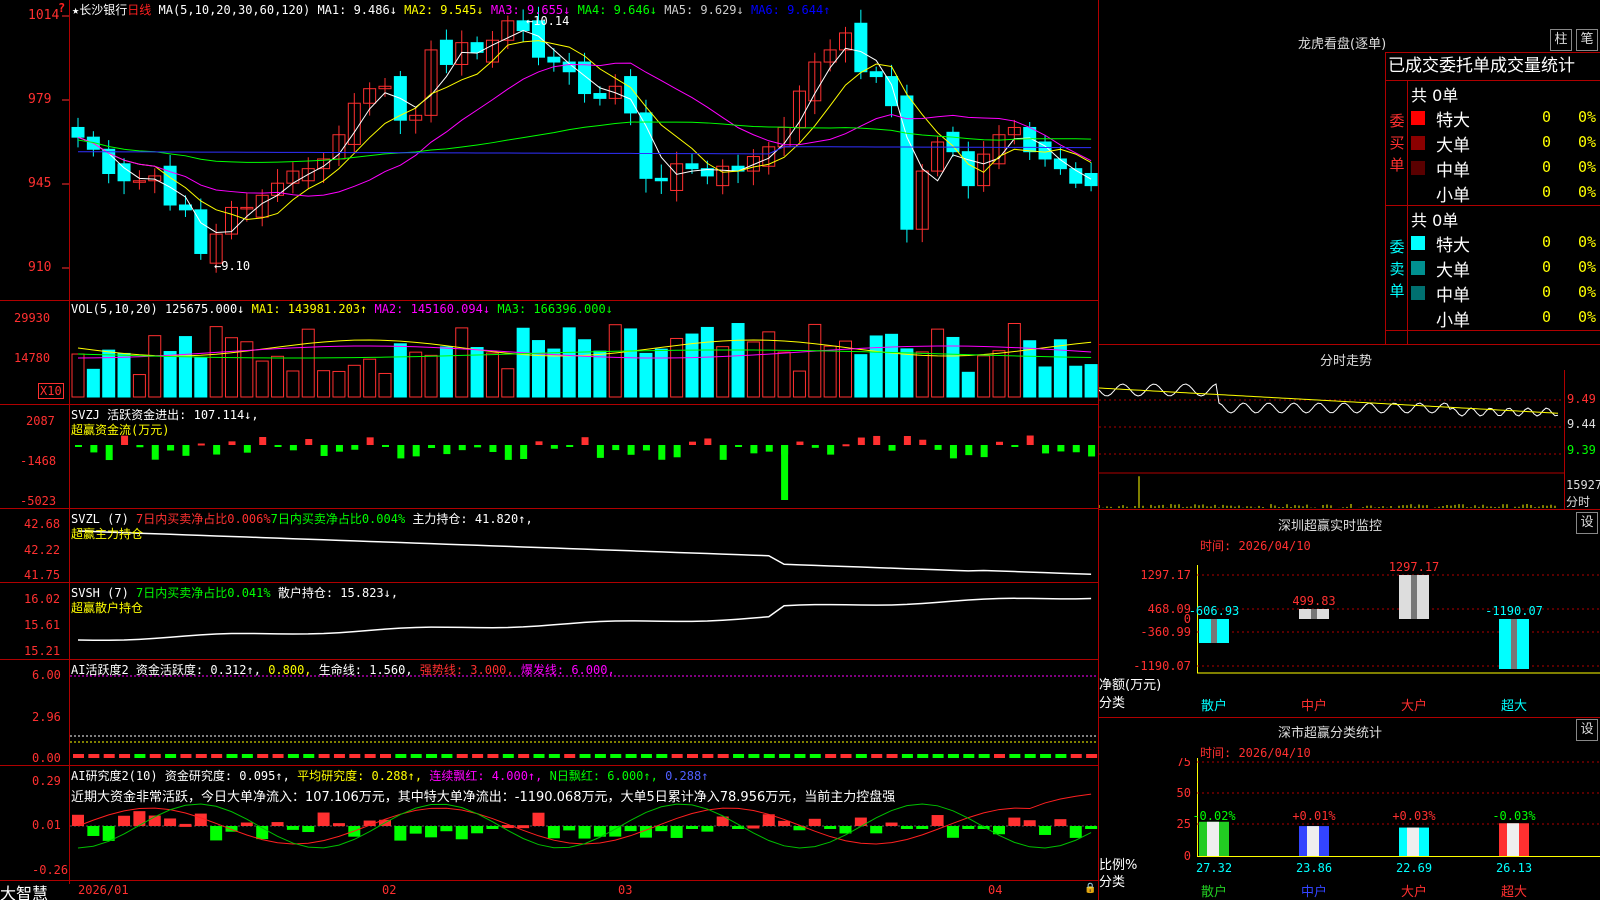 This screenshot has width=1600, height=900. I want to click on low-mark: ←9.10, so click(232, 266).